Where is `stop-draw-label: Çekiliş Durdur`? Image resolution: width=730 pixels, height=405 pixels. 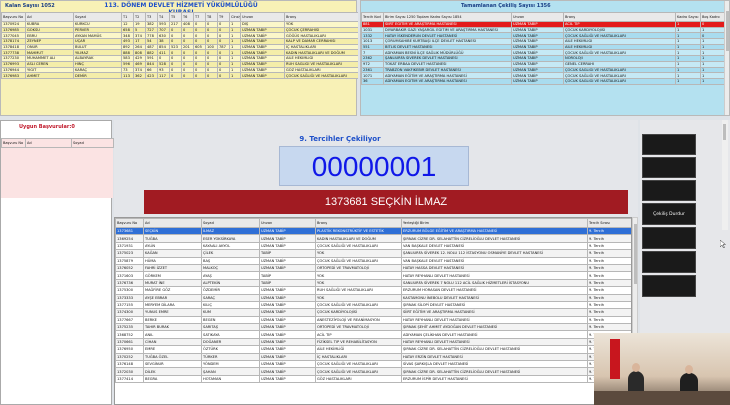 stop-draw-label: Çekiliş Durdur is located at coordinates (669, 214).